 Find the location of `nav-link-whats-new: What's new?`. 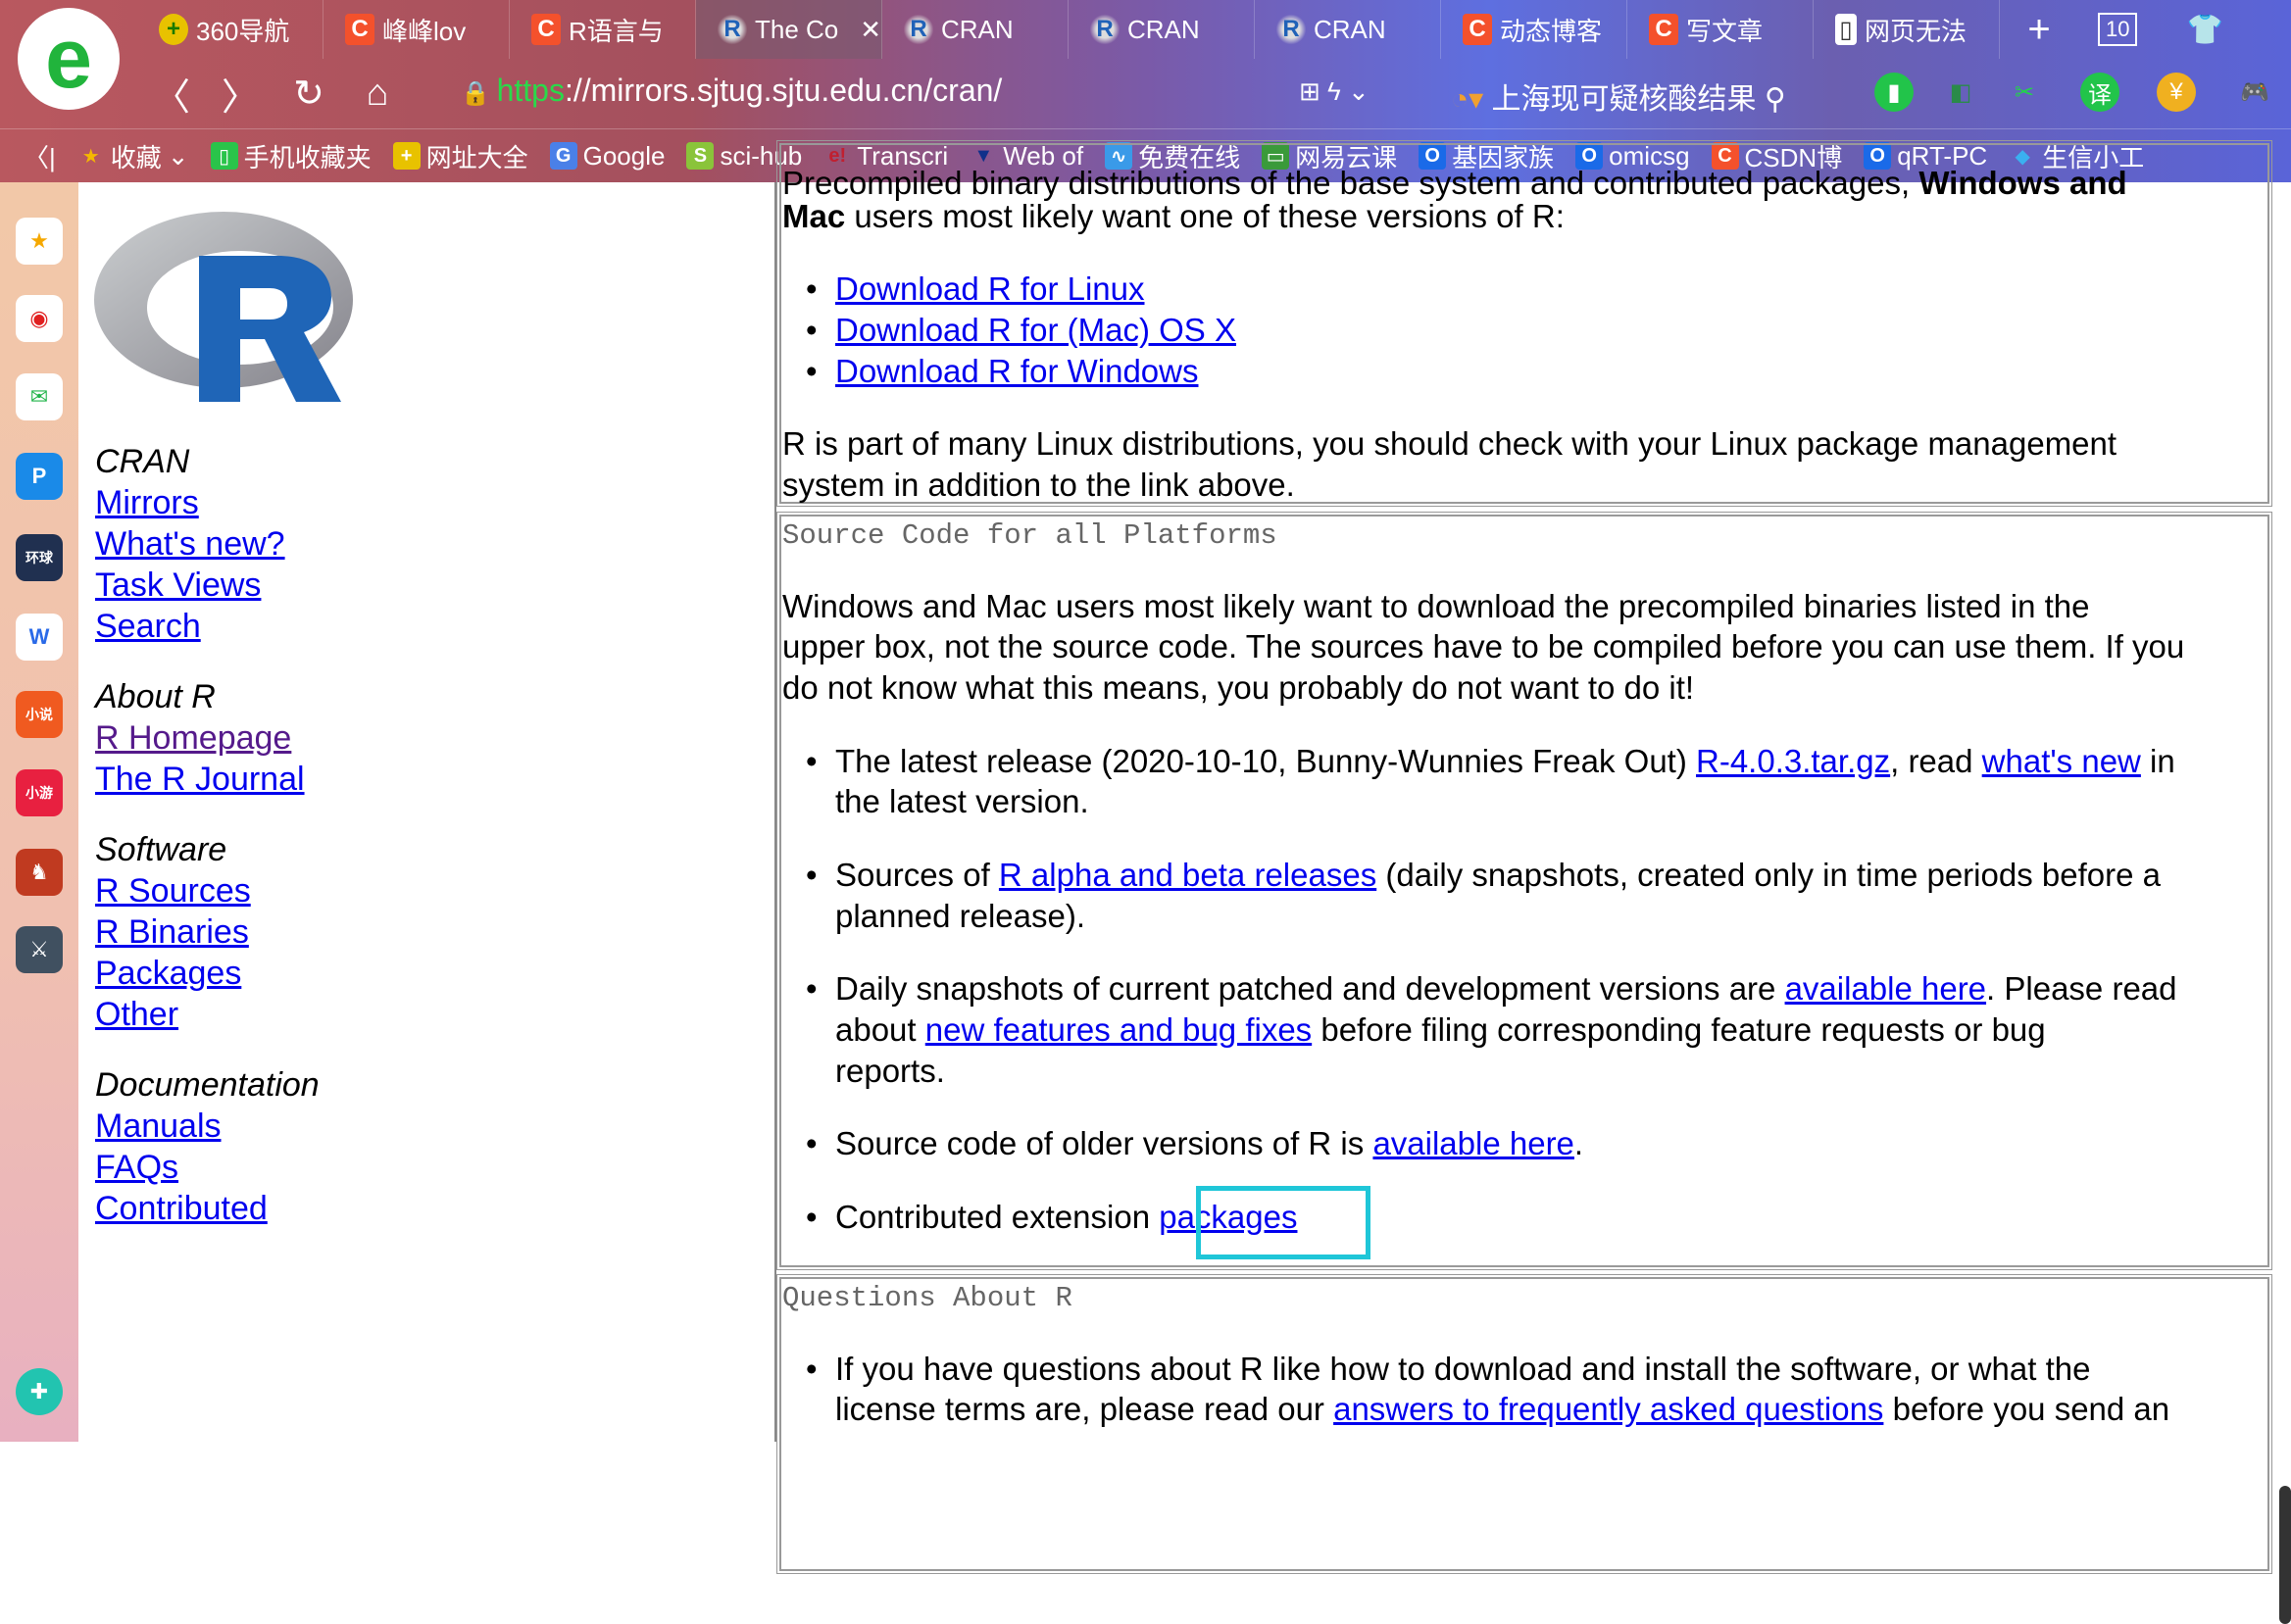

nav-link-whats-new: What's new? is located at coordinates (190, 544).